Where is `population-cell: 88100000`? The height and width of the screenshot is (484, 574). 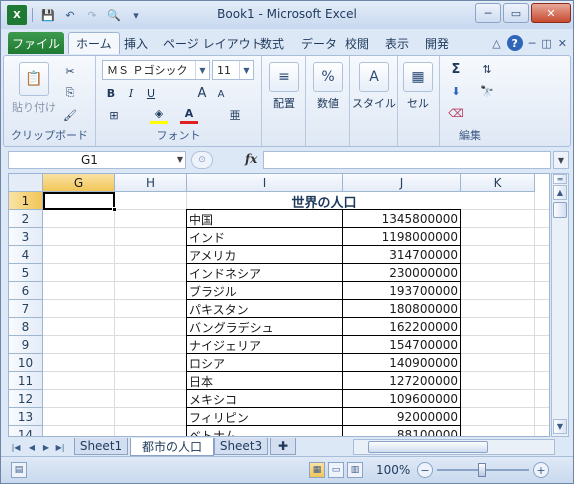 population-cell: 88100000 is located at coordinates (402, 431).